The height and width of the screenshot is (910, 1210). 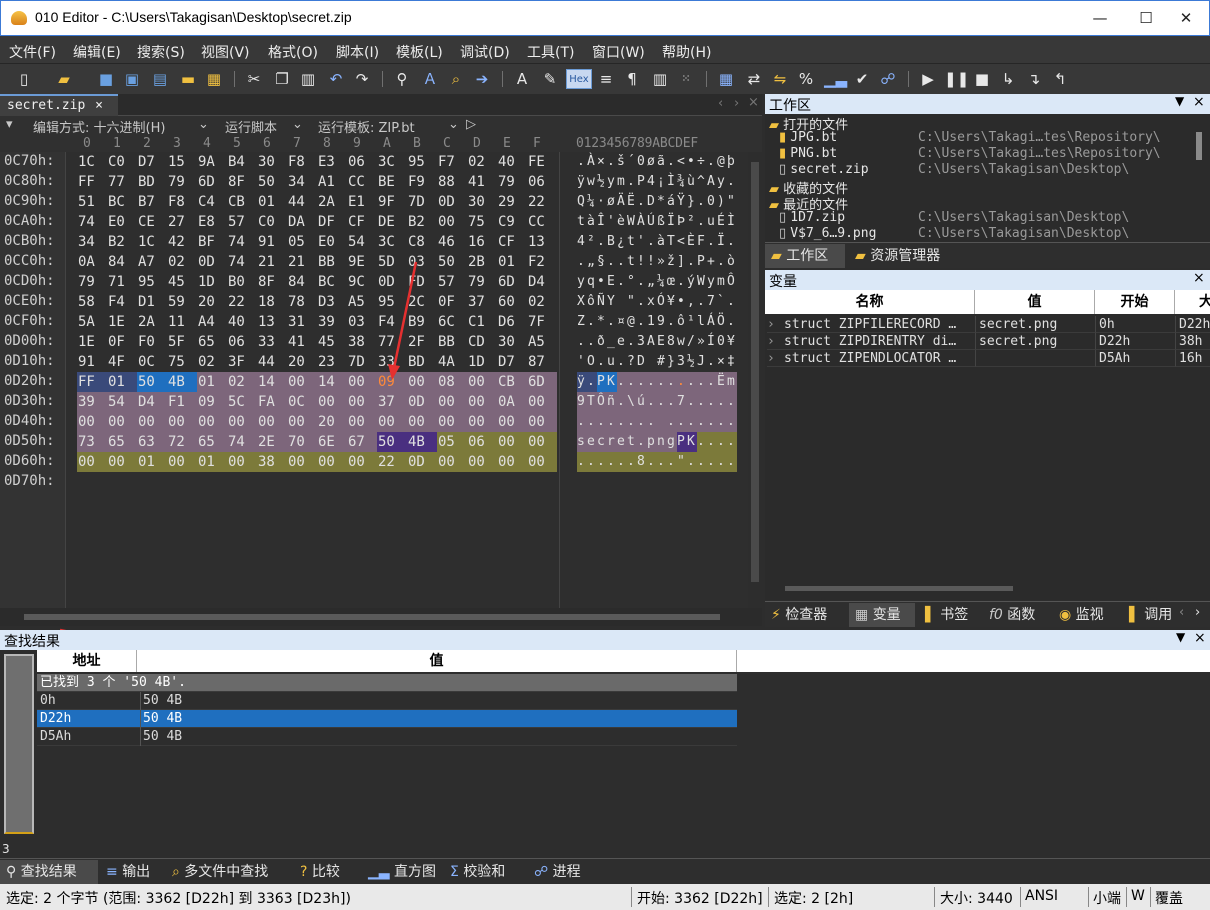 What do you see at coordinates (808, 154) in the screenshot?
I see `workspace-item: ▮ PNG.bt` at bounding box center [808, 154].